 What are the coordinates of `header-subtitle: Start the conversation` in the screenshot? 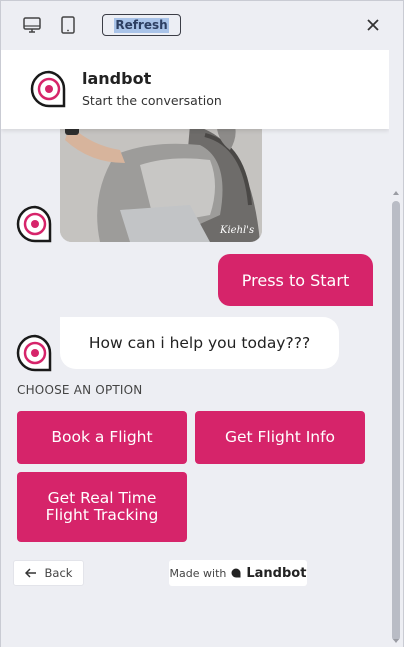 It's located at (152, 100).